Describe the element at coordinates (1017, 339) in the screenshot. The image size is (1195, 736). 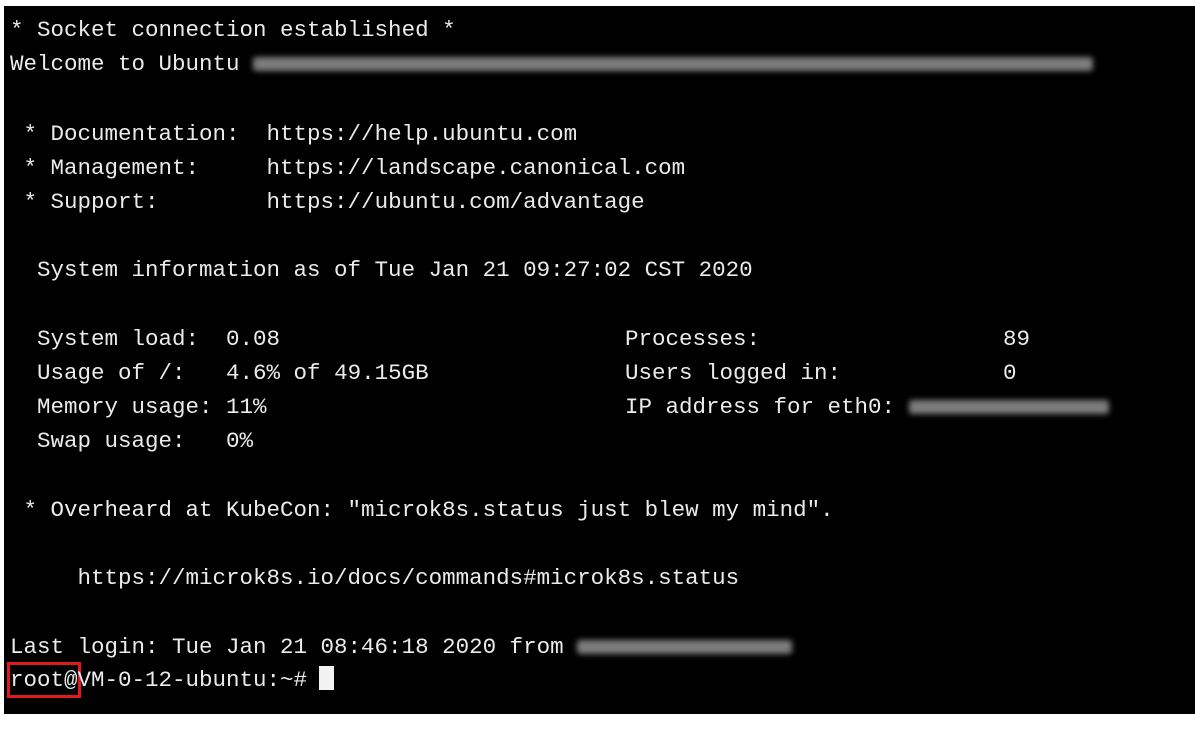
I see `processes-value: 89` at that location.